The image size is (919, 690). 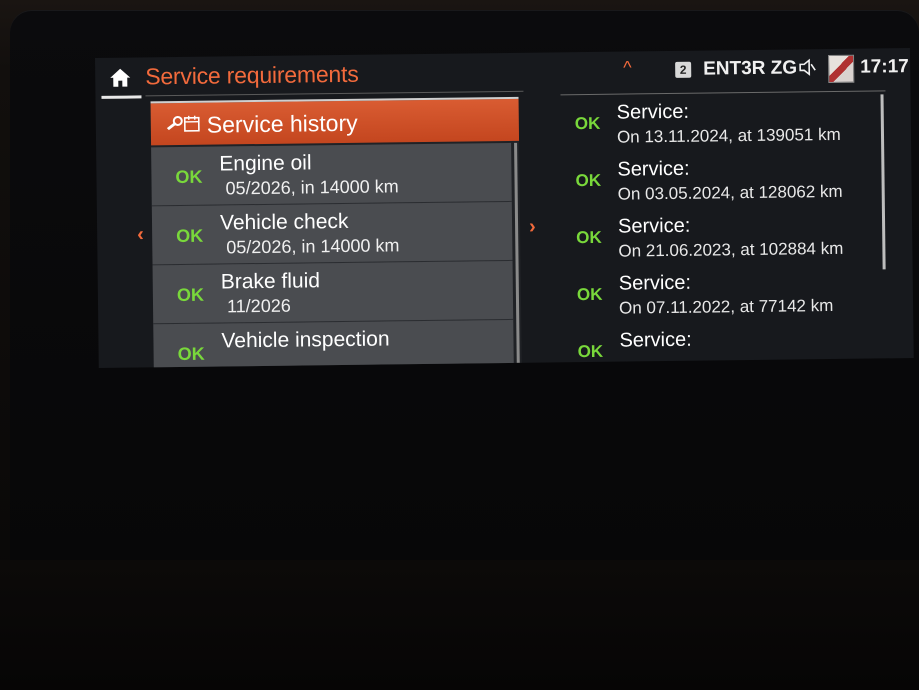 I want to click on message-count-badge: 2, so click(x=683, y=69).